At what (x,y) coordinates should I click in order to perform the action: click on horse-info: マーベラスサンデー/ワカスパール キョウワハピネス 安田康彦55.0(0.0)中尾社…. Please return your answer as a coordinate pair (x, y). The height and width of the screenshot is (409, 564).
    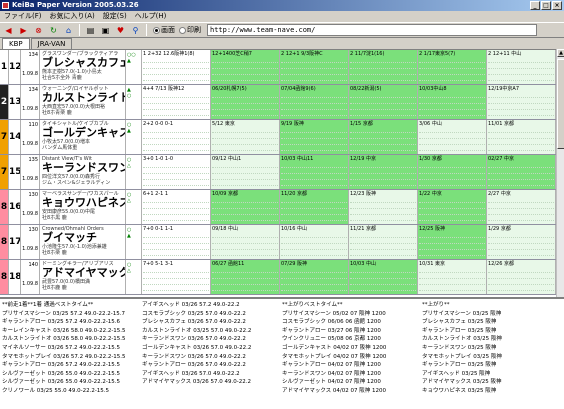
    Looking at the image, I should click on (83, 207).